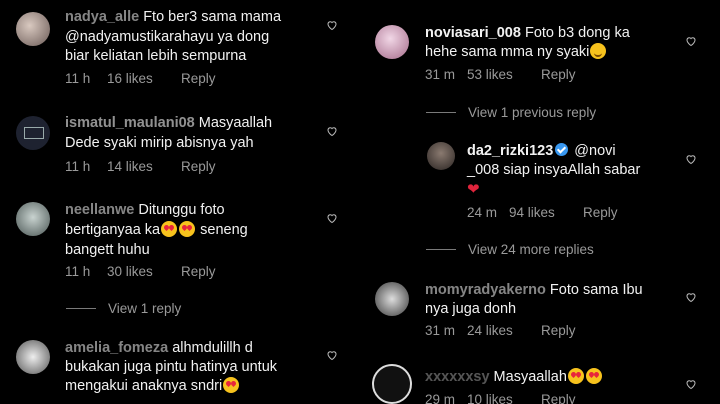 This screenshot has width=720, height=404. Describe the element at coordinates (224, 230) in the screenshot. I see `comment-text: seneng` at that location.